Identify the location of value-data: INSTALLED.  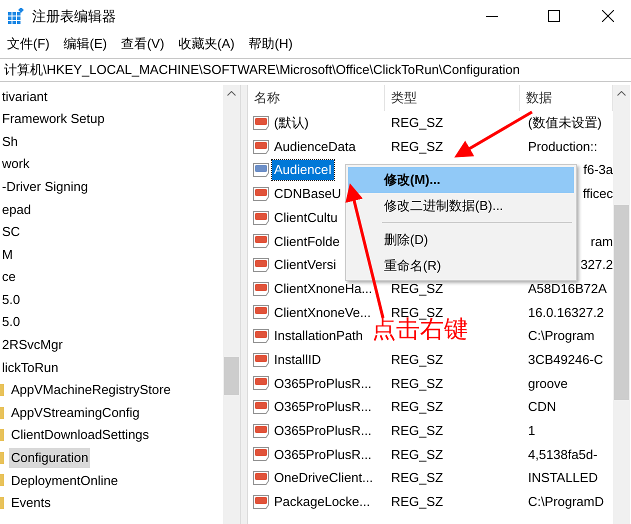
(563, 478).